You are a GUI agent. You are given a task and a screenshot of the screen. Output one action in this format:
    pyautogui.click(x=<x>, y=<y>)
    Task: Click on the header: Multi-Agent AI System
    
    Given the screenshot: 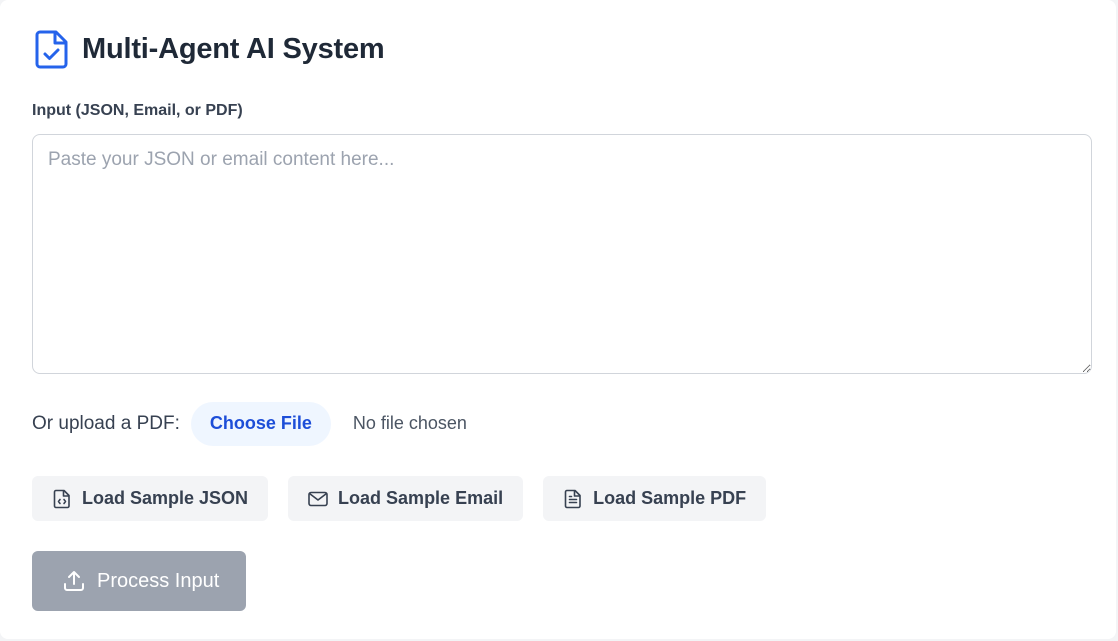 What is the action you would take?
    pyautogui.click(x=210, y=49)
    